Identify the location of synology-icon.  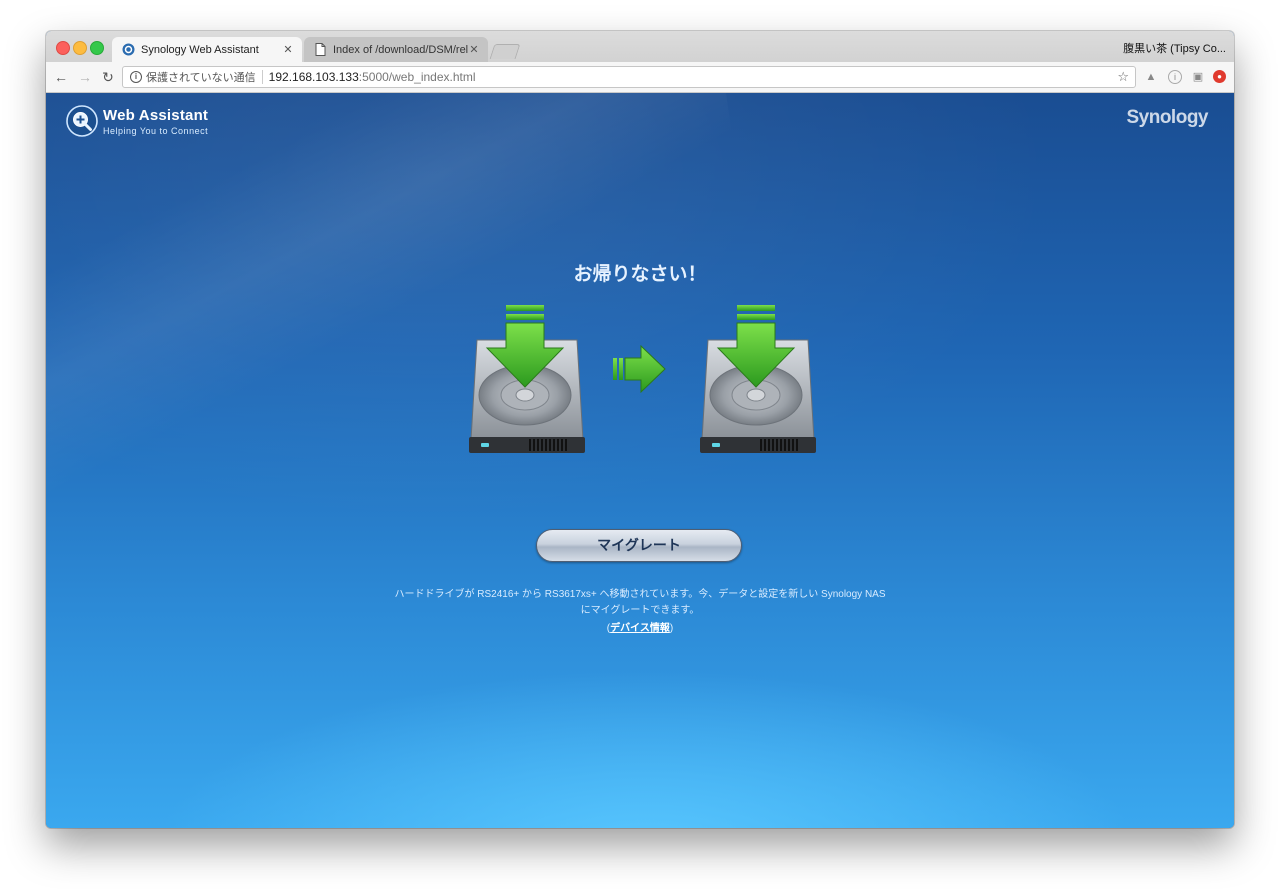
(128, 49).